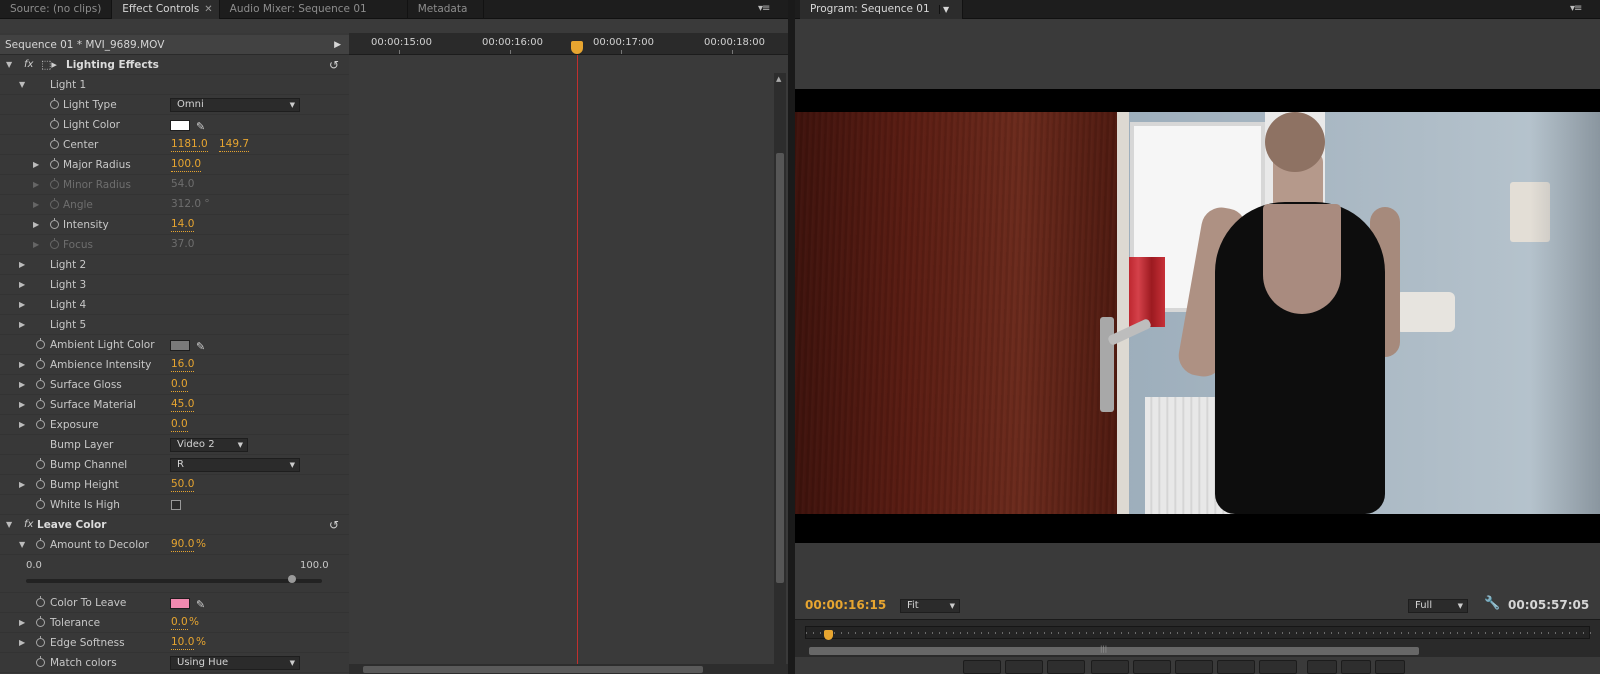 The height and width of the screenshot is (674, 1600). Describe the element at coordinates (174, 525) in the screenshot. I see `effect-row-leave-color: ▼ fx Leave Color ↺` at that location.